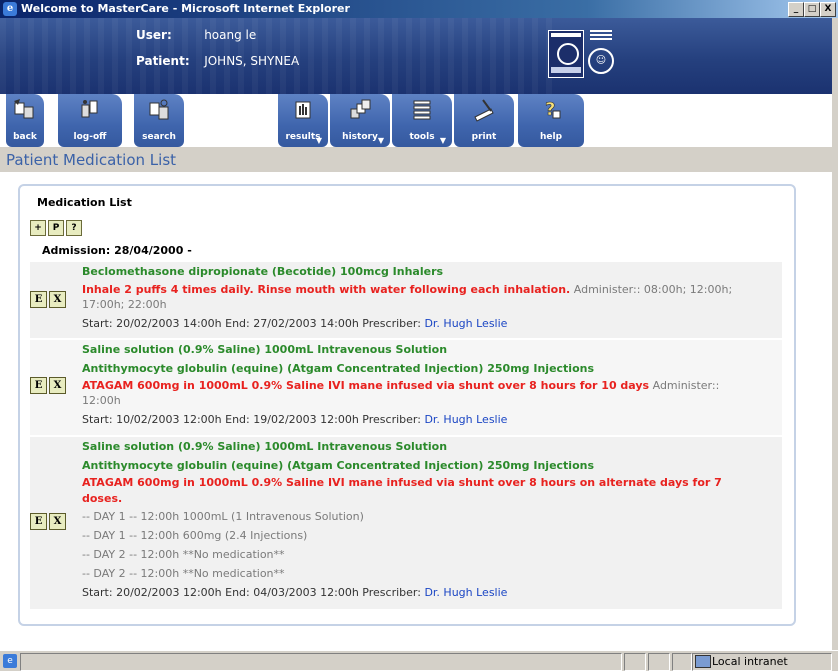  I want to click on history-icon, so click(360, 109).